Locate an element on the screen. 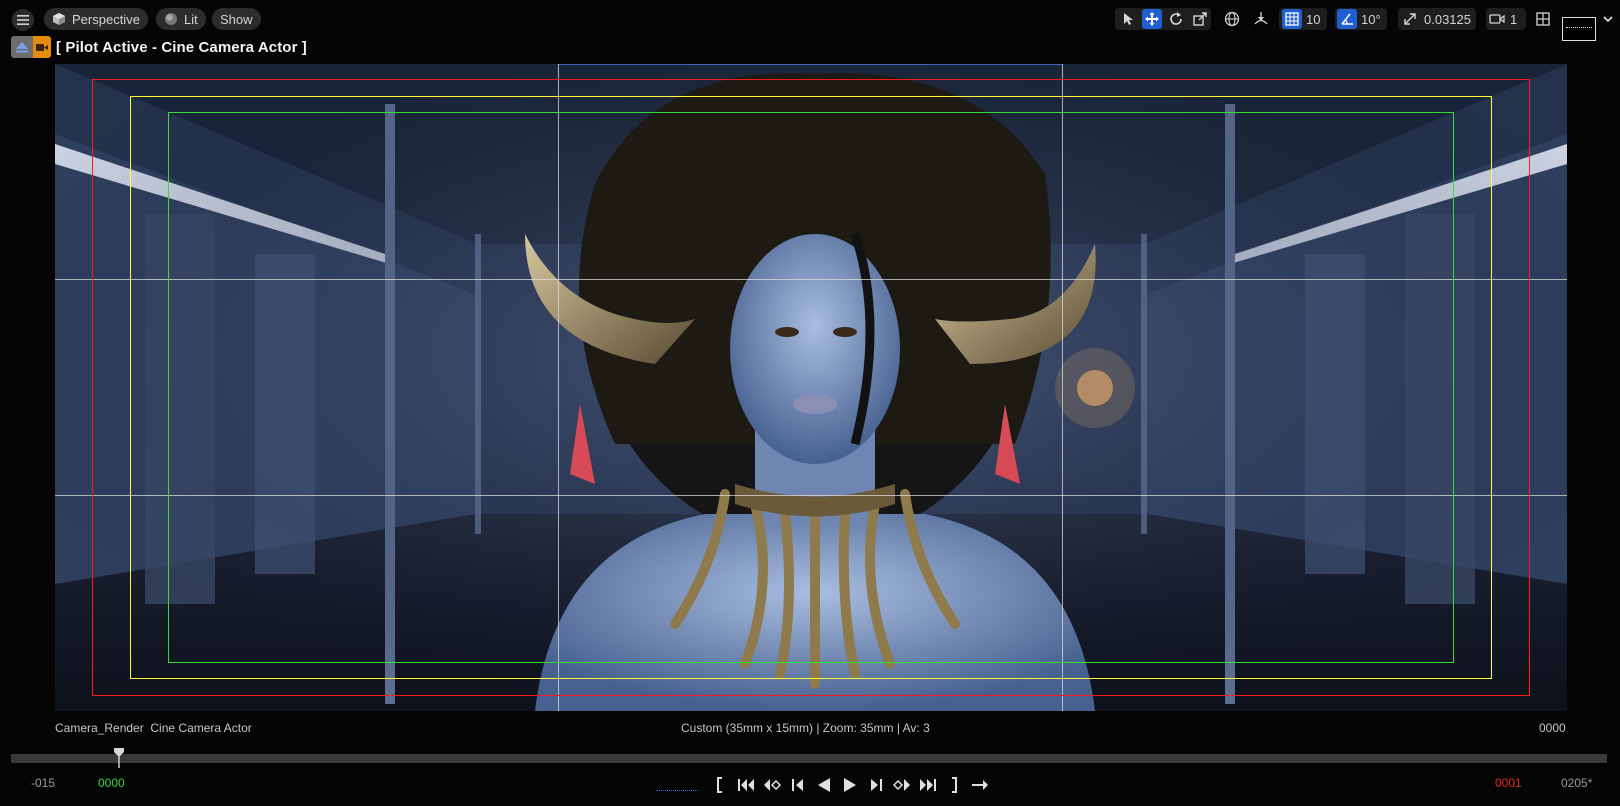  scale-icon is located at coordinates (1200, 19).